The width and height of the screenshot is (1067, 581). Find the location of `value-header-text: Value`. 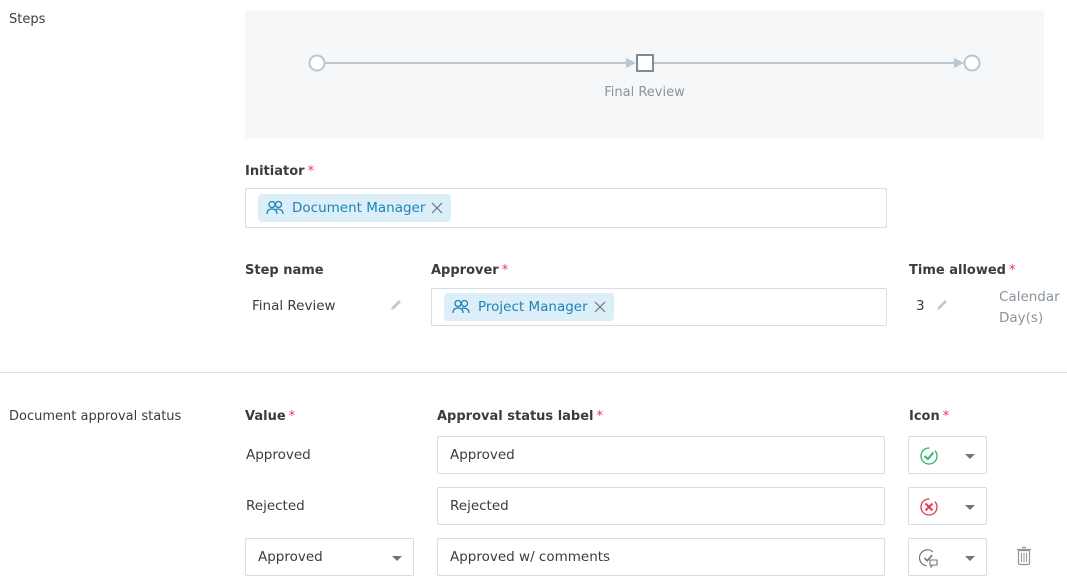

value-header-text: Value is located at coordinates (265, 416).